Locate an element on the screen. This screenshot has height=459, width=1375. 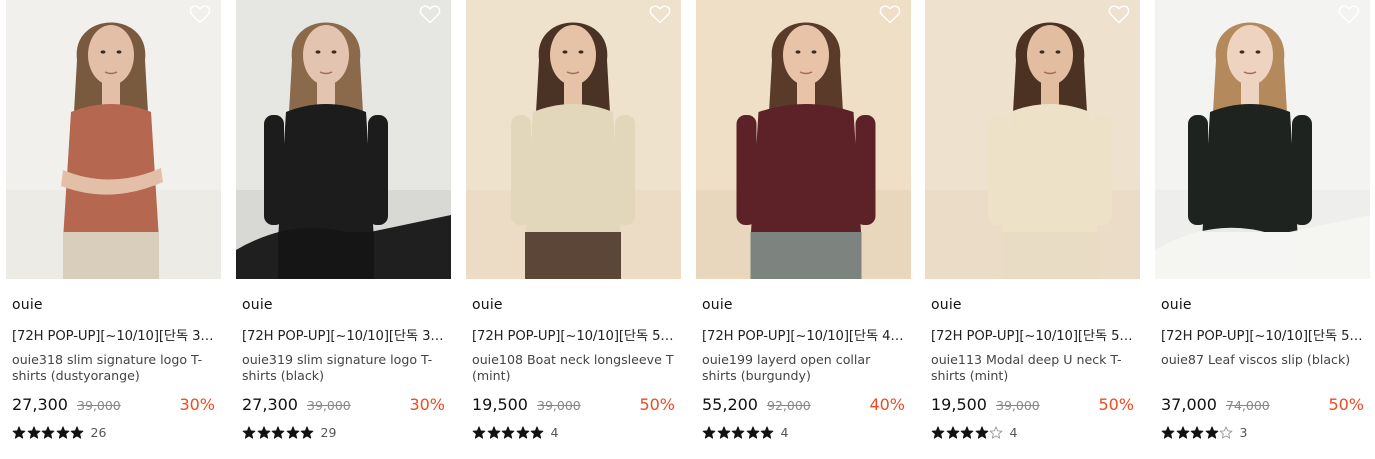
product-name: ouie87 Leaf viscos slip (black) is located at coordinates (1263, 360).